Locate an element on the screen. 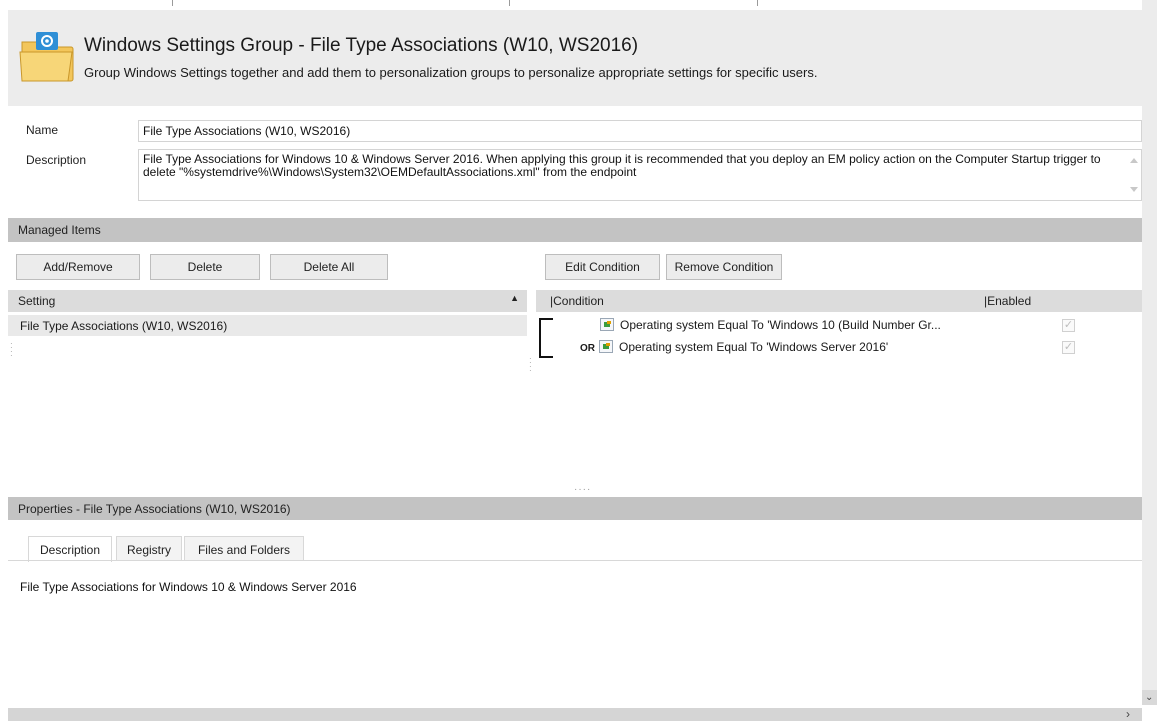 The height and width of the screenshot is (721, 1157). horizontal-scrollbar is located at coordinates (575, 714).